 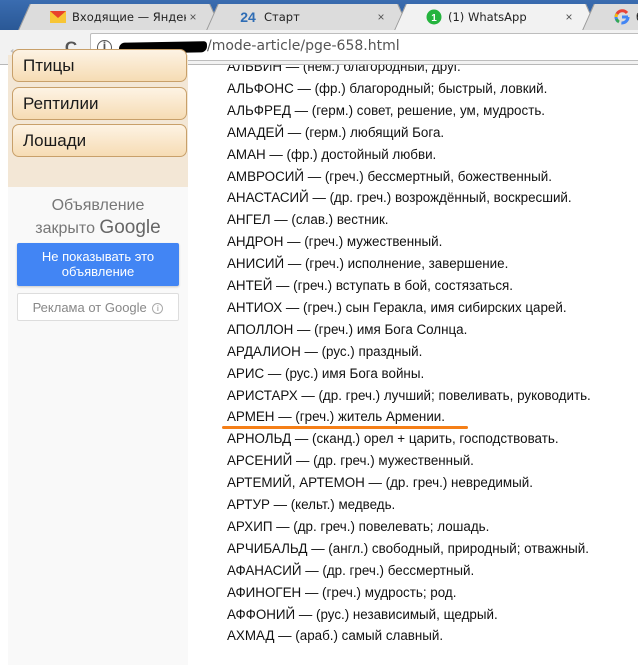 I want to click on info-icon: i, so click(x=158, y=308).